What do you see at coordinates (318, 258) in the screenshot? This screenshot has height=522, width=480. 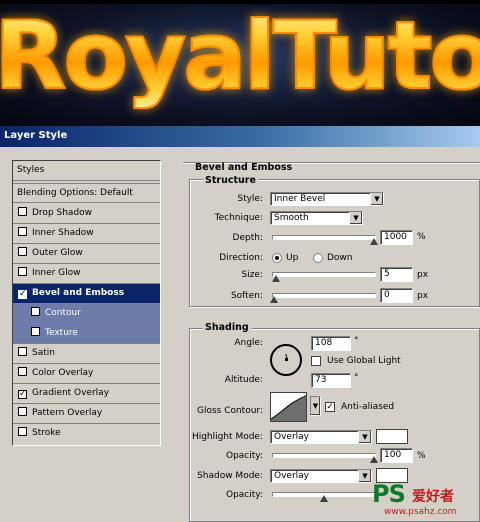 I see `direction-down-radio` at bounding box center [318, 258].